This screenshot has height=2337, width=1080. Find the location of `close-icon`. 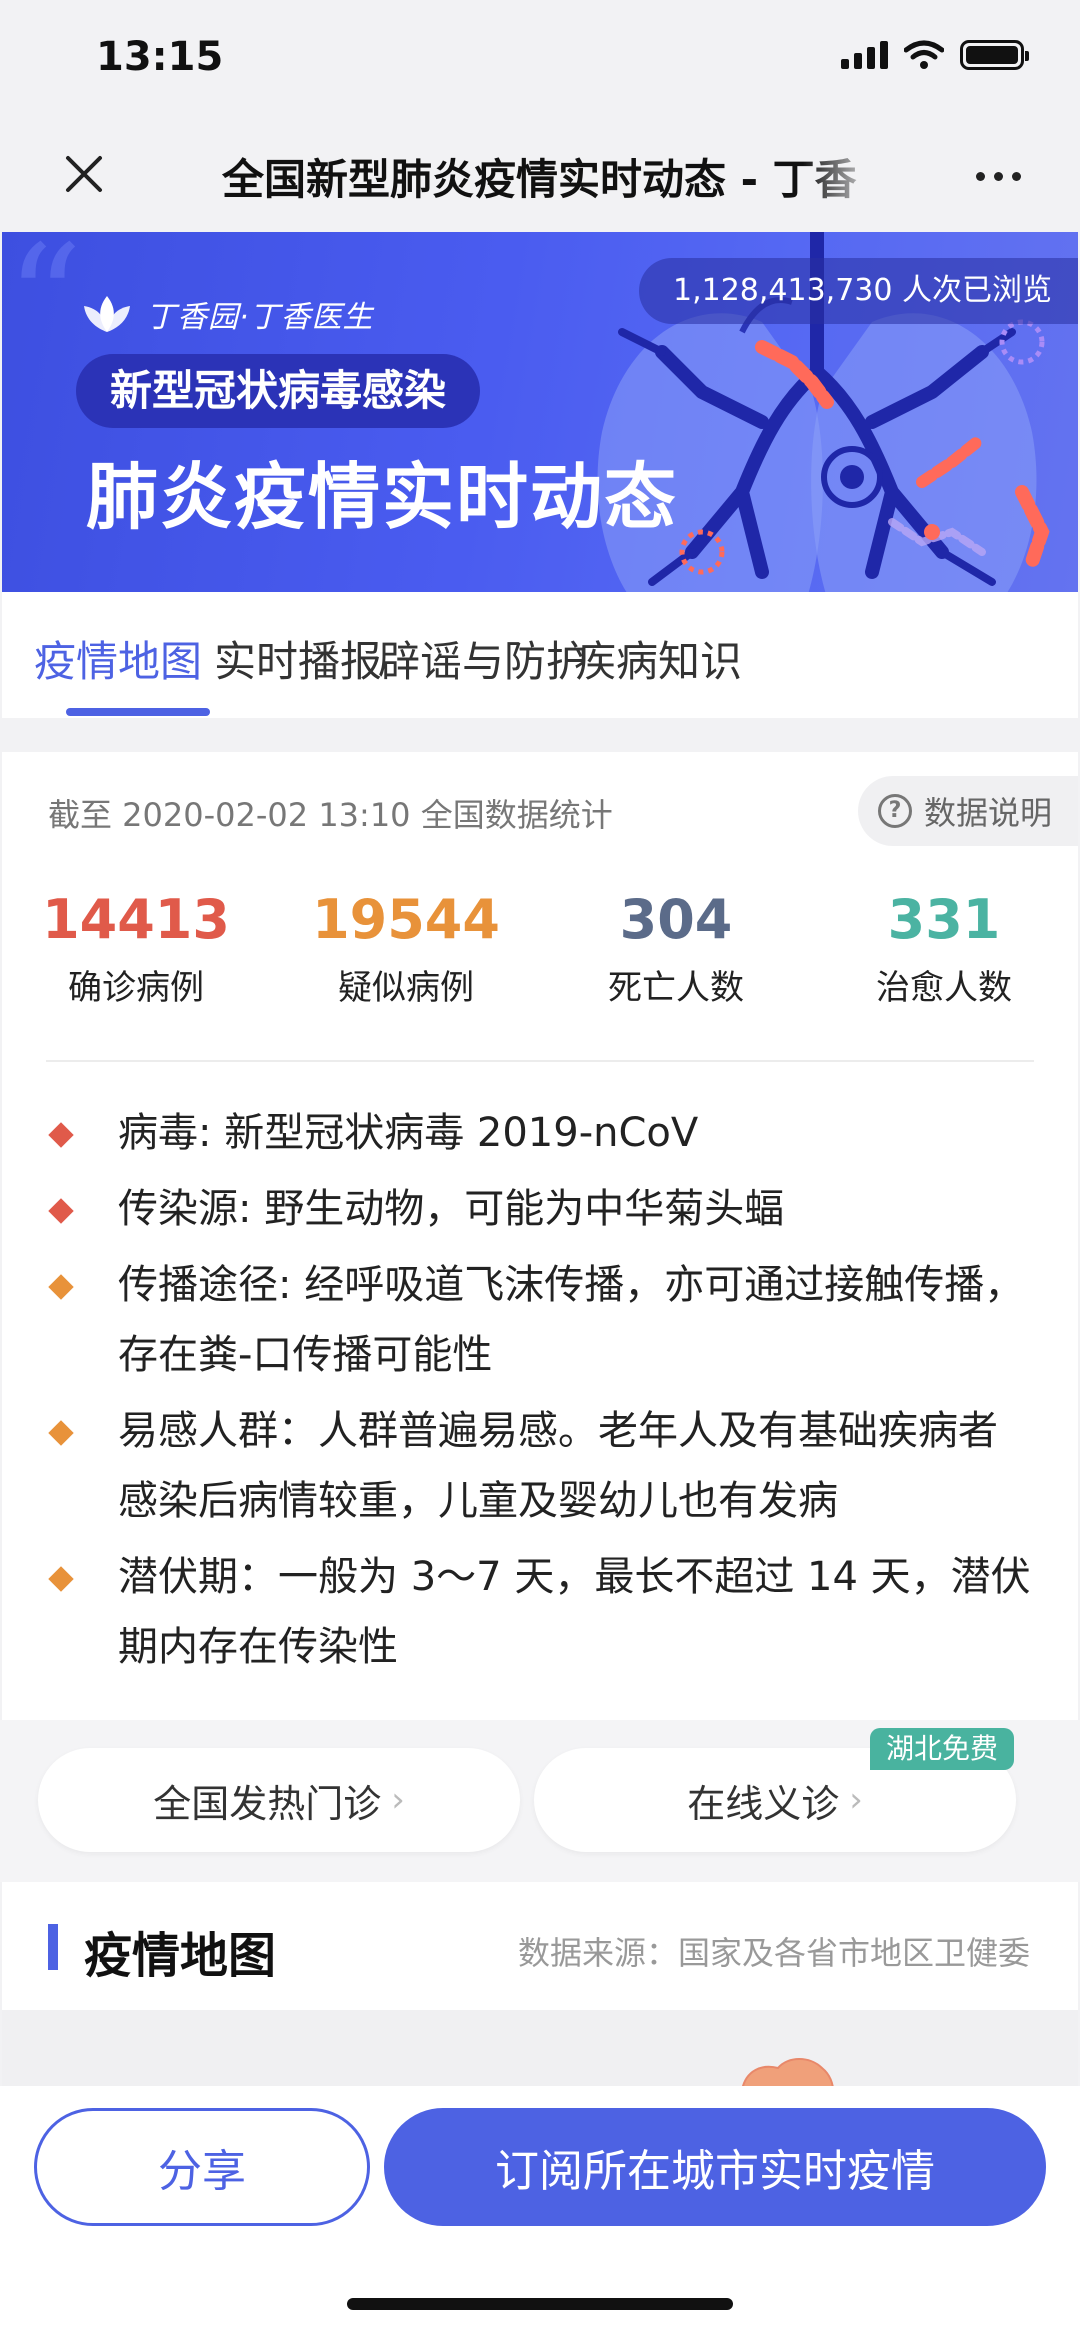

close-icon is located at coordinates (84, 174).